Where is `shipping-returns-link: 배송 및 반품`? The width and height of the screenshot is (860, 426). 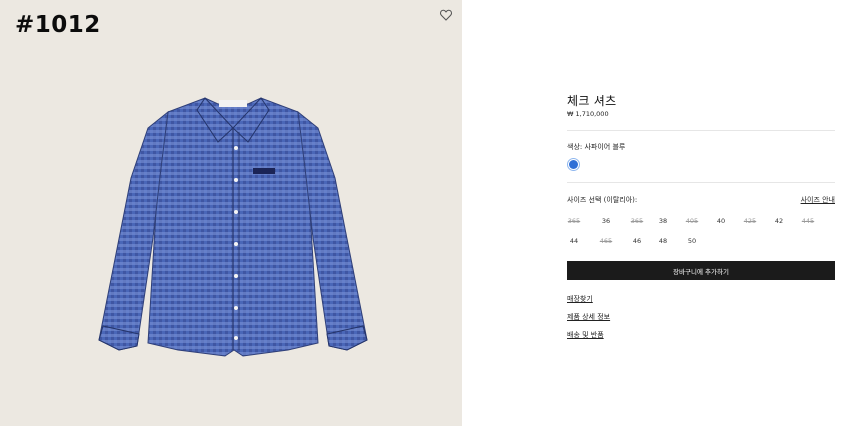
shipping-returns-link: 배송 및 반품 is located at coordinates (585, 335).